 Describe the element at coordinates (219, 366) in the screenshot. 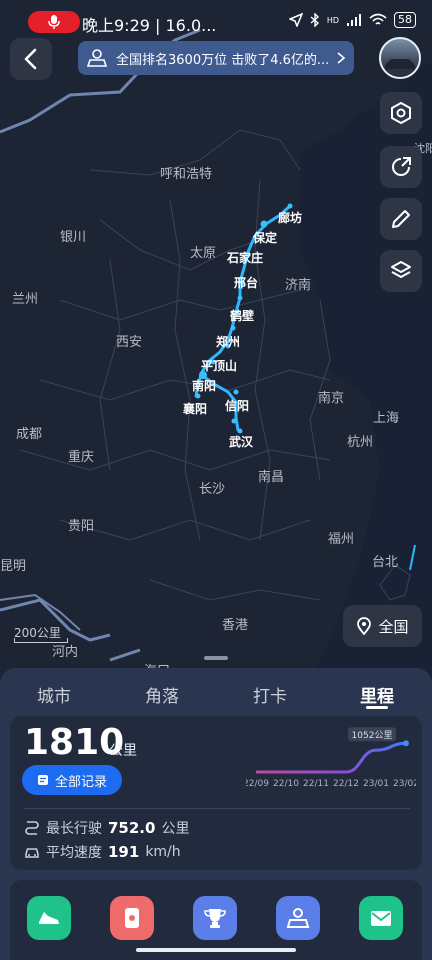

I see `route-city-label: 平顶山` at that location.